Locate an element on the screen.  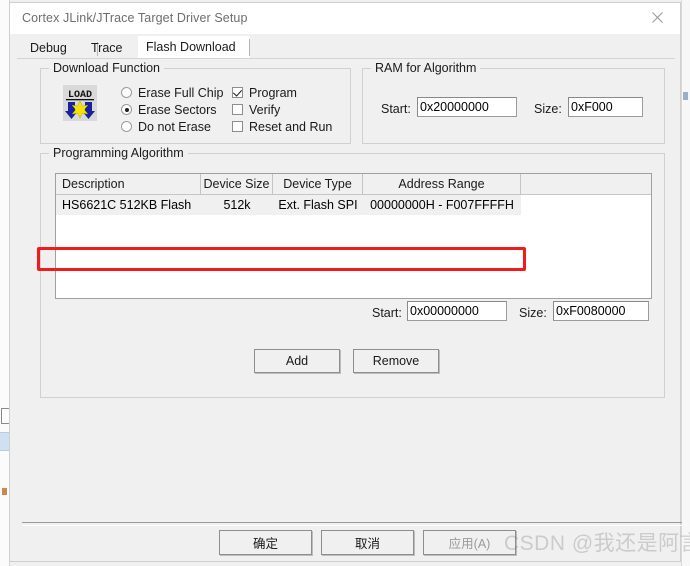
background-right-marker is located at coordinates (685, 96).